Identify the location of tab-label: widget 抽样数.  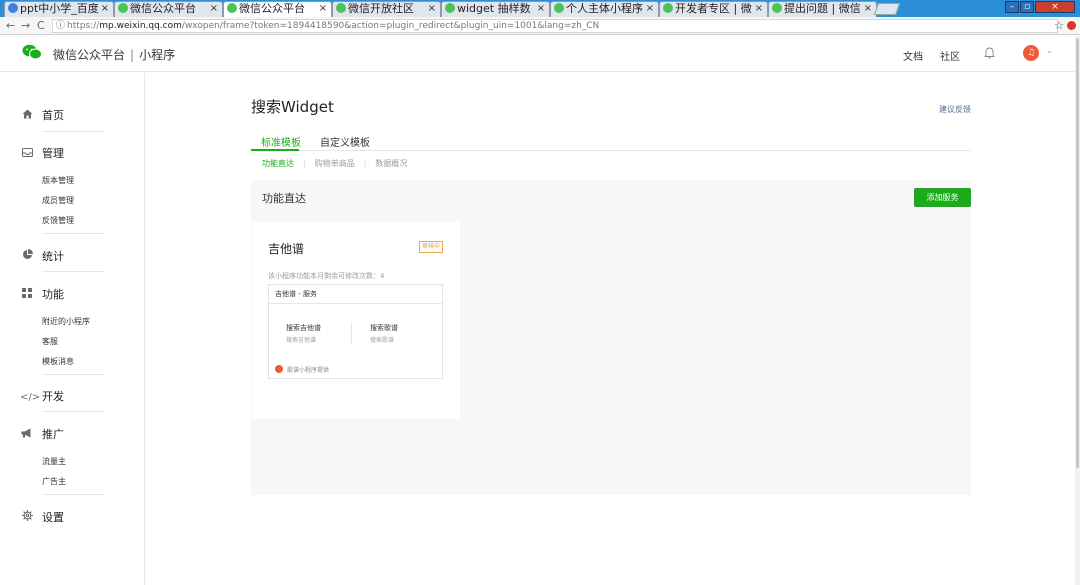
(494, 8).